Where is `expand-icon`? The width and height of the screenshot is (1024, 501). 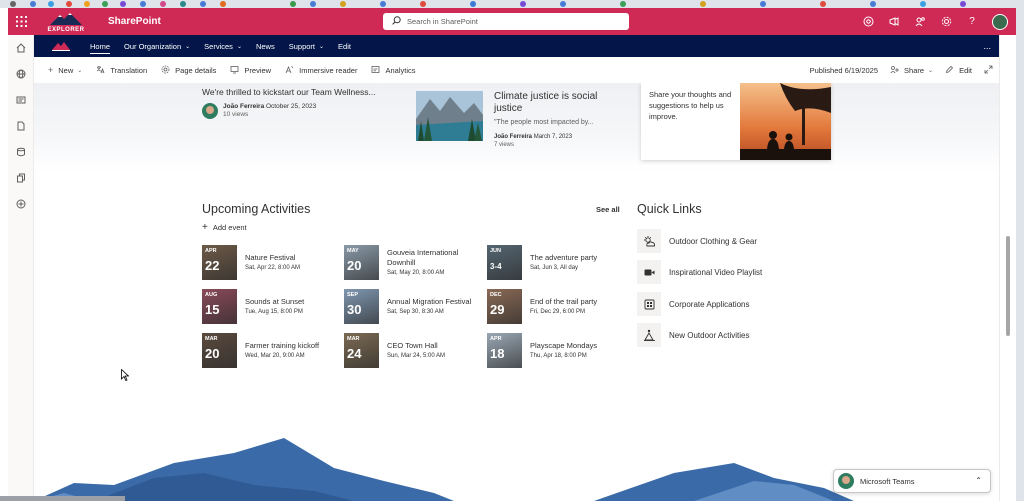 expand-icon is located at coordinates (988, 70).